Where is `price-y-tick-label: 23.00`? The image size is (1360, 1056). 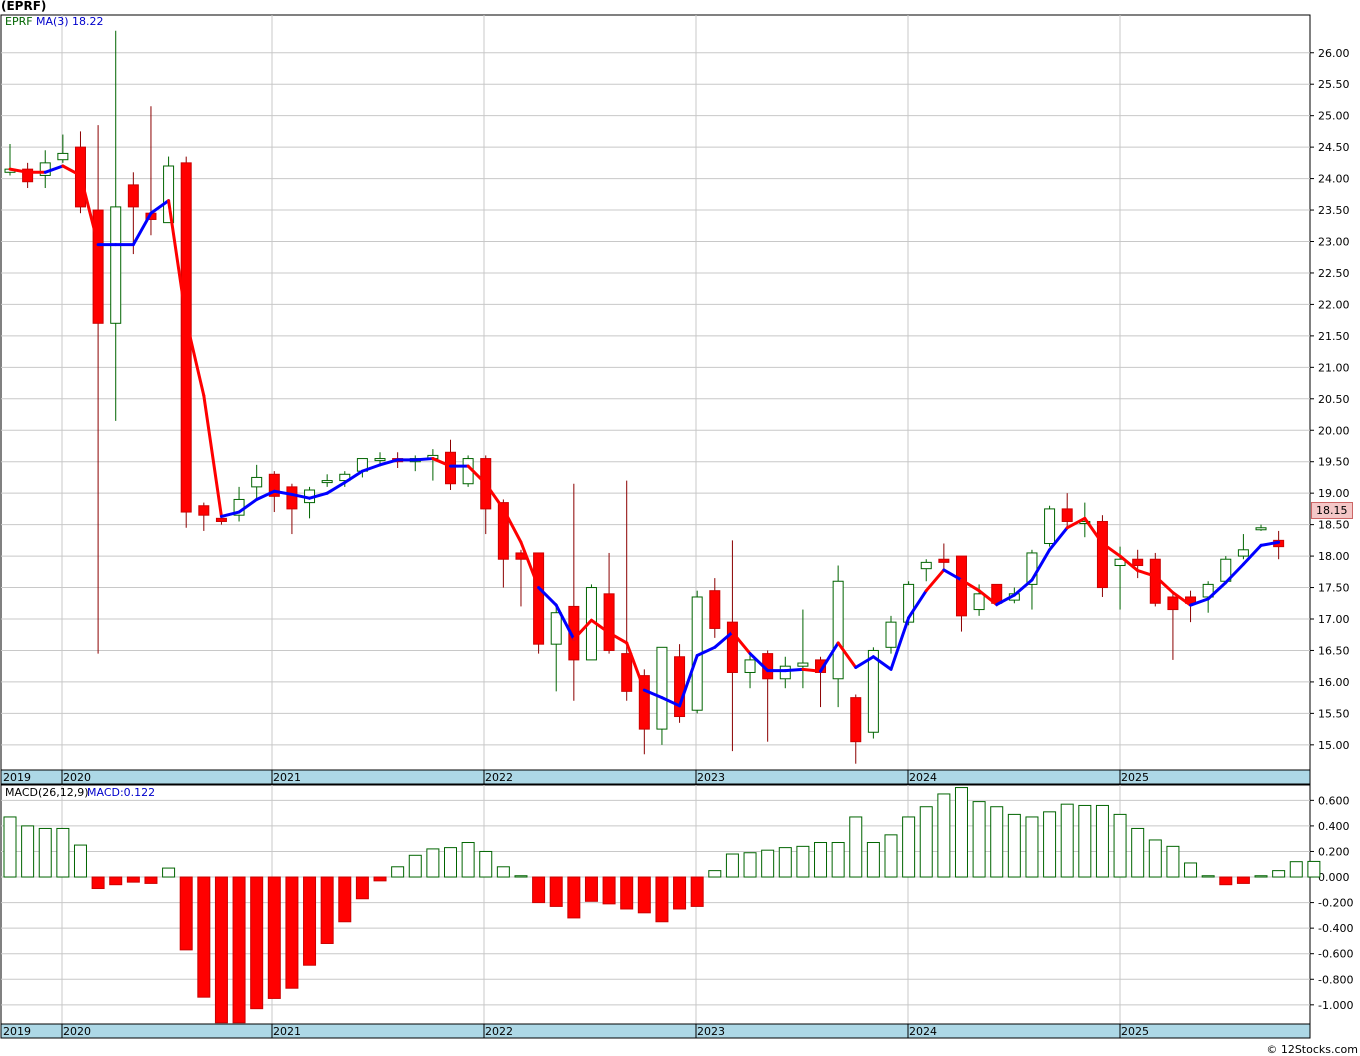
price-y-tick-label: 23.00 is located at coordinates (1334, 242).